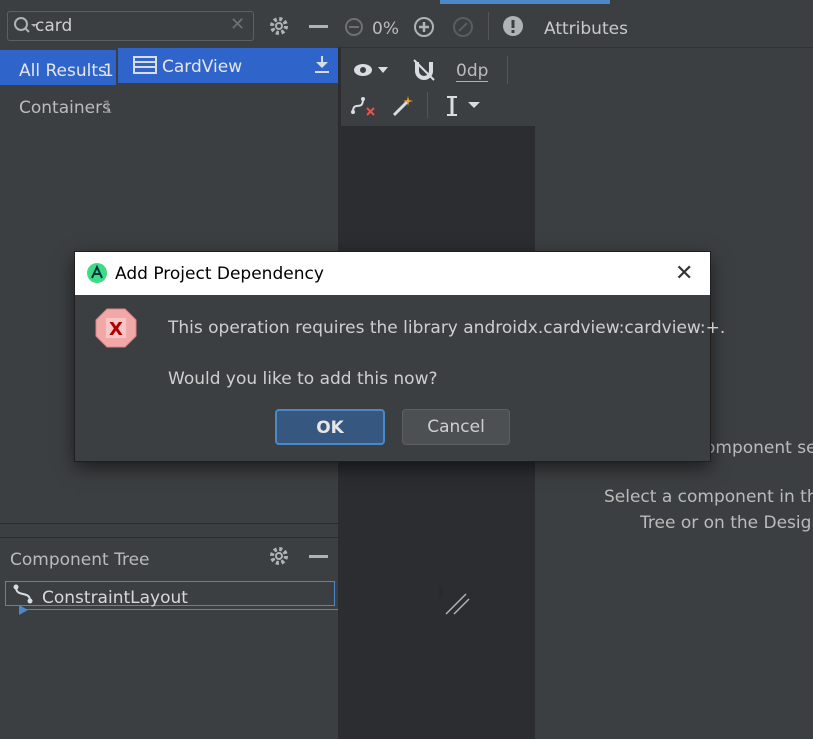 The height and width of the screenshot is (739, 813). I want to click on tab-containers-count: 1, so click(107, 108).